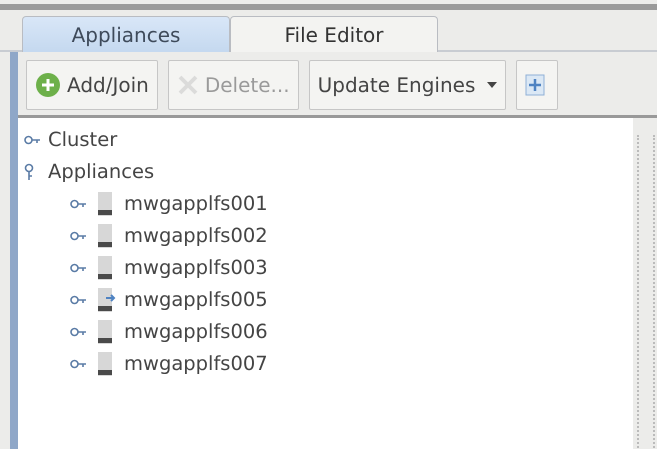 This screenshot has height=449, width=657. What do you see at coordinates (196, 364) in the screenshot?
I see `appliance-label: mwgapplfs007` at bounding box center [196, 364].